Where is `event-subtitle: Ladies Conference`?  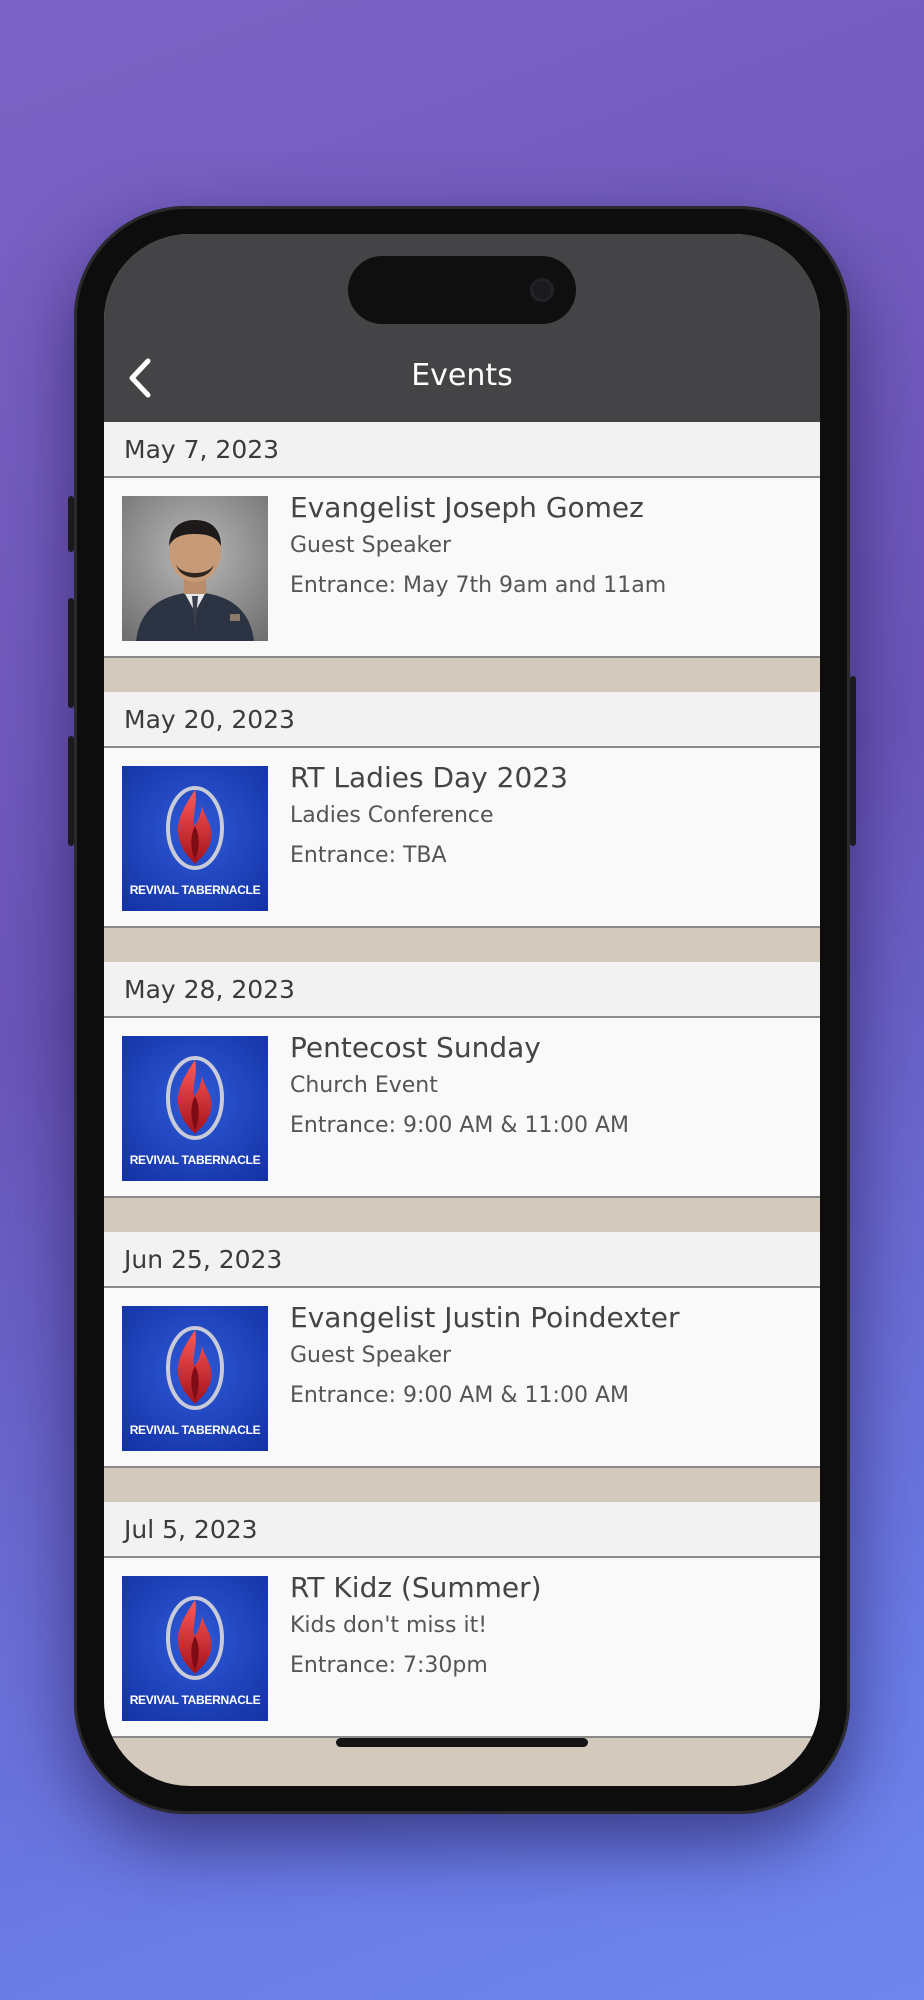
event-subtitle: Ladies Conference is located at coordinates (392, 815).